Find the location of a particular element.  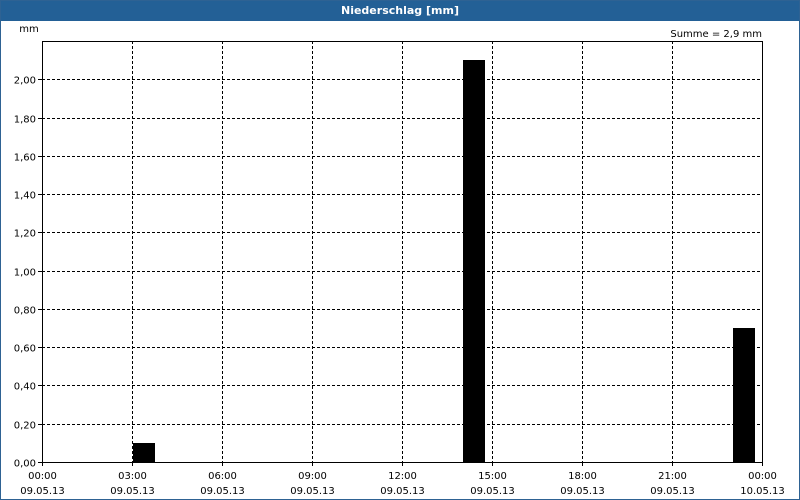

y-tick-label: 2,00 is located at coordinates (25, 81).